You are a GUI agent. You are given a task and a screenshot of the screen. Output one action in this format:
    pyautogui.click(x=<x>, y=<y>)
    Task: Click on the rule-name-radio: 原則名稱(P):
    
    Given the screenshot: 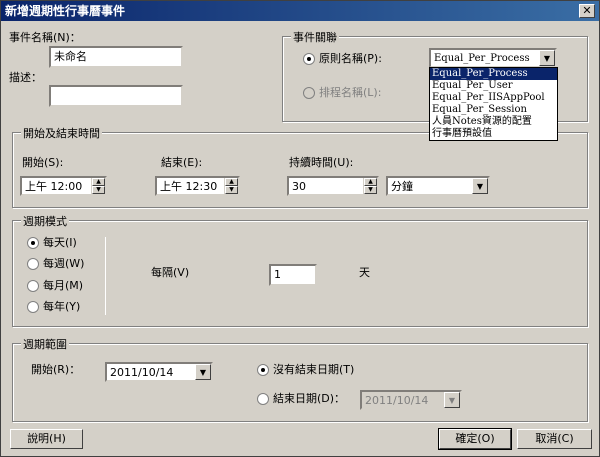 What is the action you would take?
    pyautogui.click(x=342, y=58)
    